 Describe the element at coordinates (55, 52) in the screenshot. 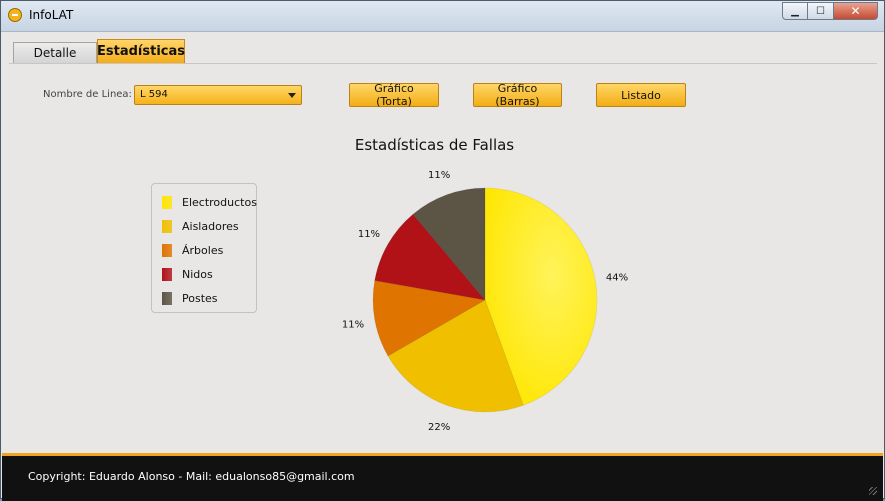

I see `tab-detalle: Detalle` at that location.